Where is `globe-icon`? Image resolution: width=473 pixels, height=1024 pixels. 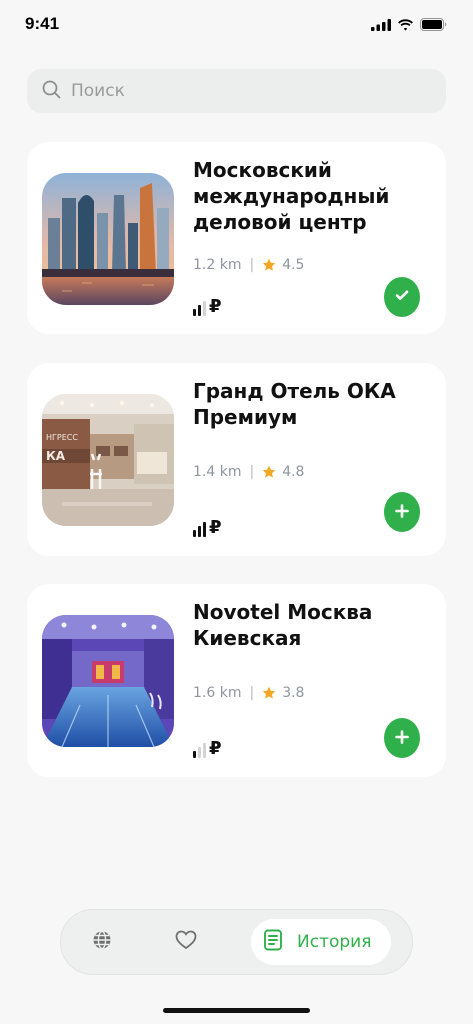
globe-icon is located at coordinates (102, 942).